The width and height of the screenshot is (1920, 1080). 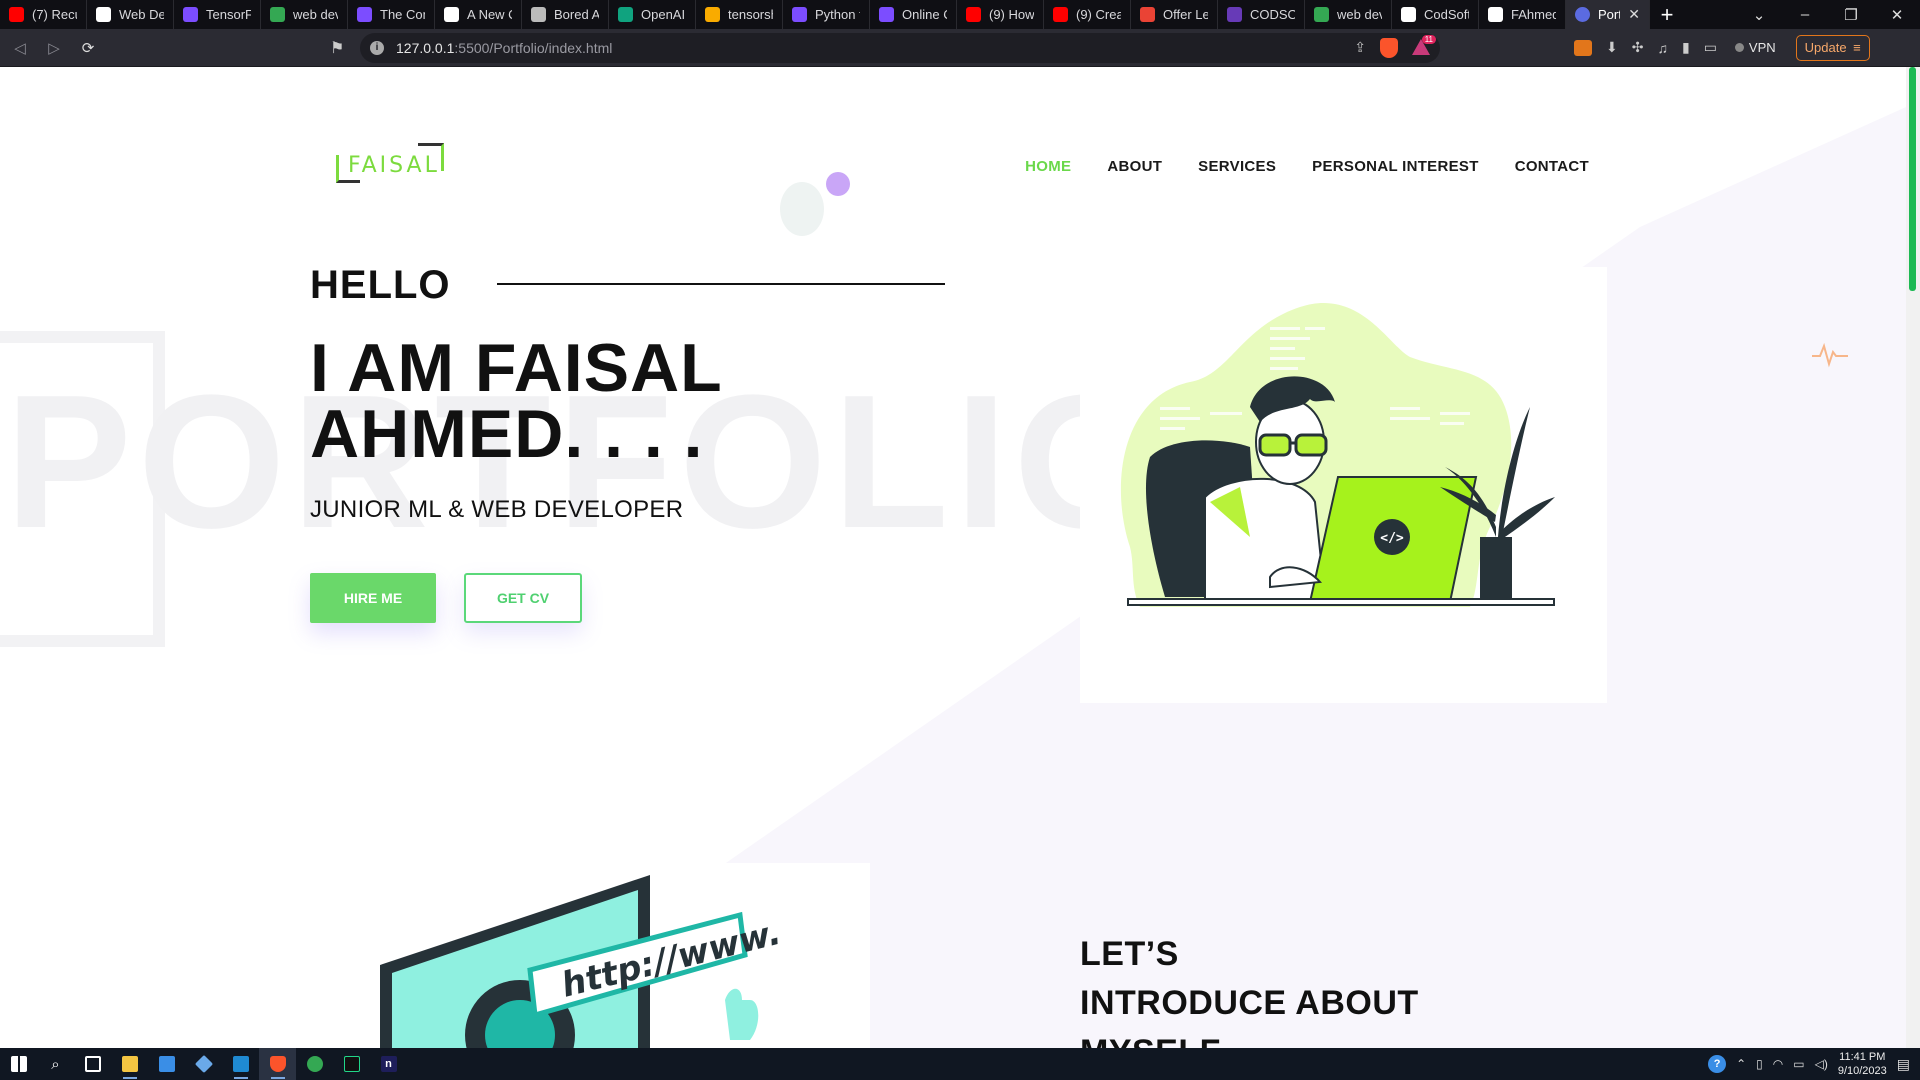 What do you see at coordinates (913, 14) in the screenshot?
I see `browser-tab: Online Co` at bounding box center [913, 14].